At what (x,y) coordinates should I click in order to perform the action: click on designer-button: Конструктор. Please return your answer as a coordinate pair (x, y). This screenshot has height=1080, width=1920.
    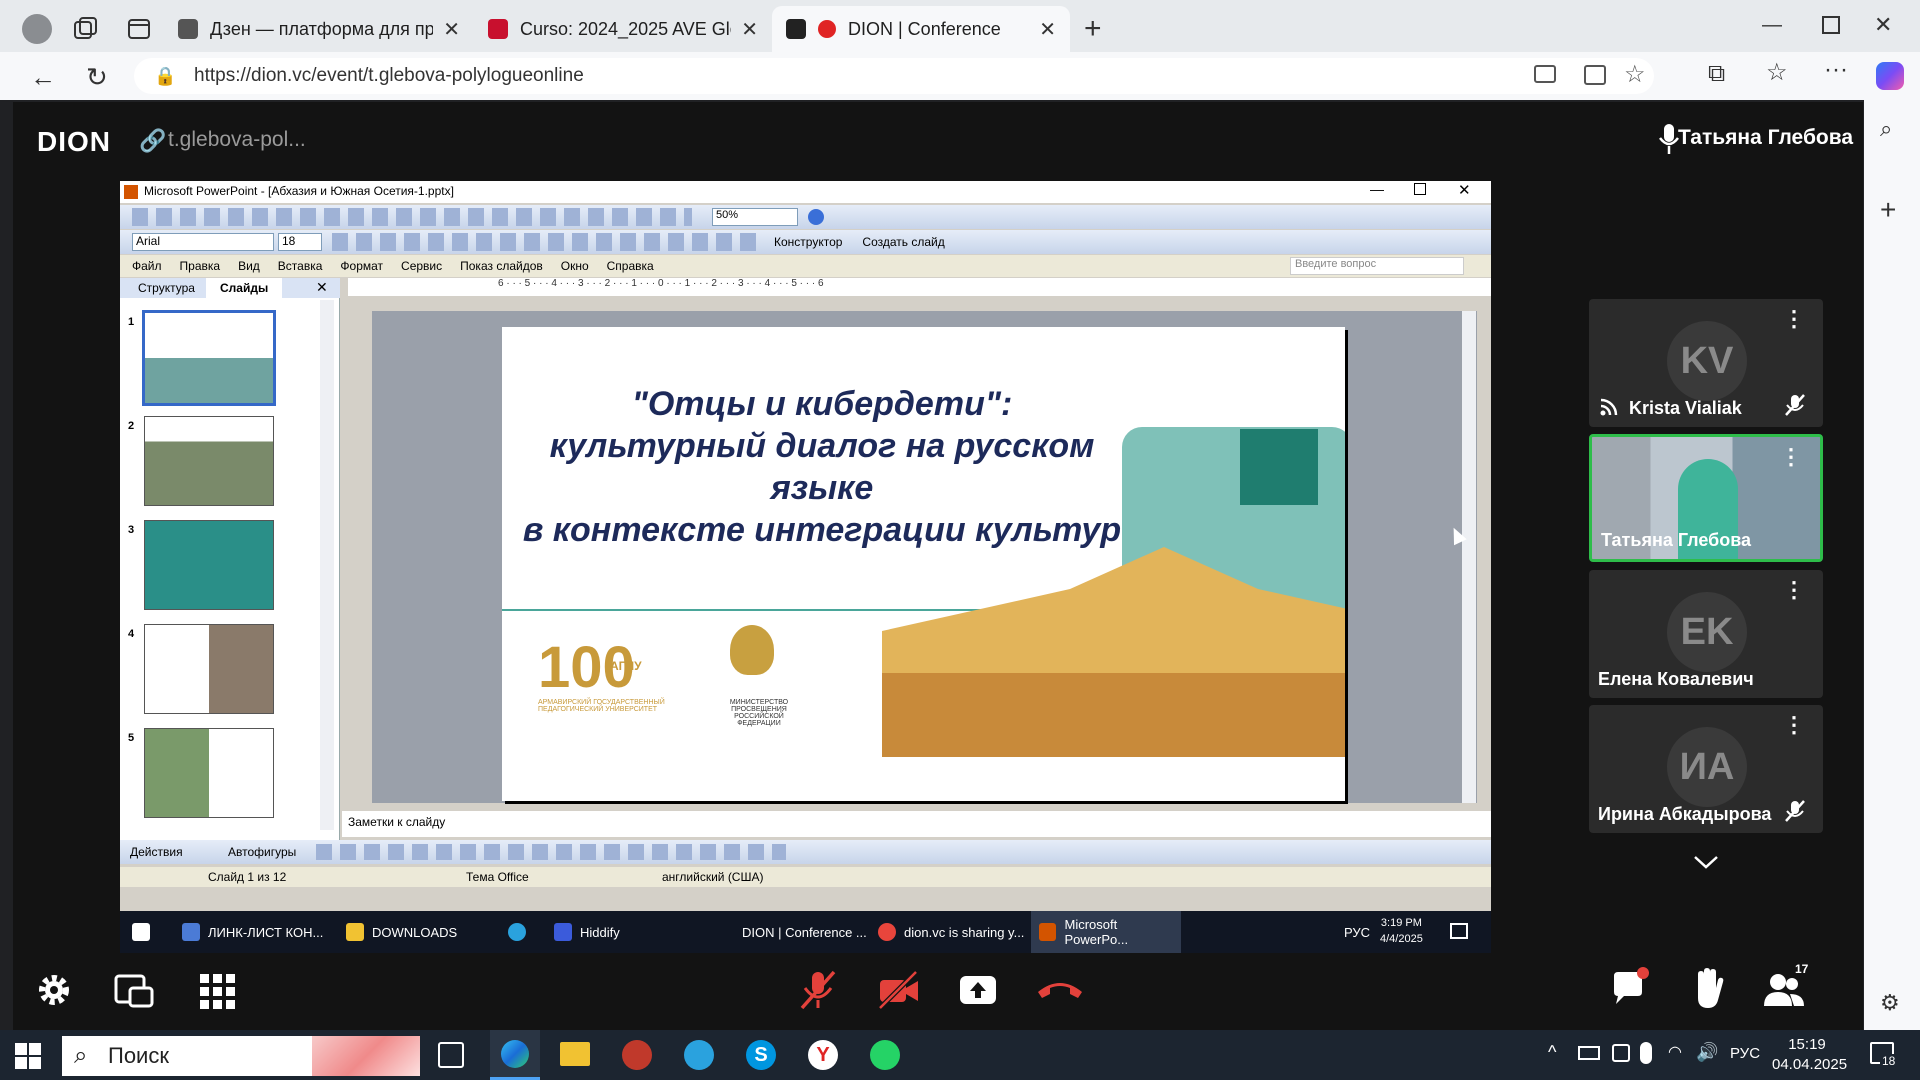
    Looking at the image, I should click on (808, 242).